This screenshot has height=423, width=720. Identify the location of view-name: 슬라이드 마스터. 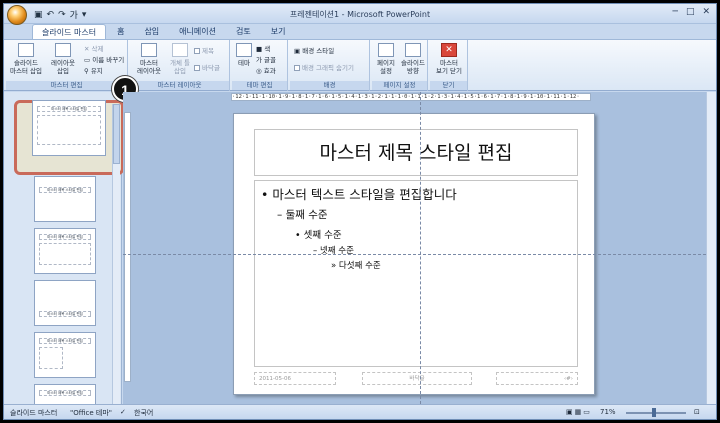
(34, 413).